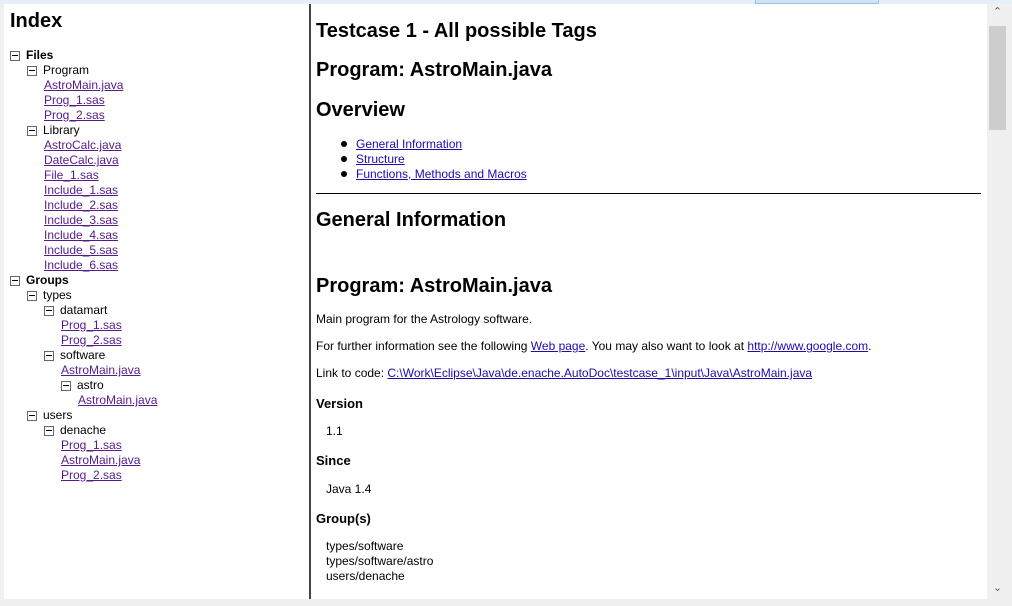  What do you see at coordinates (40, 55) in the screenshot?
I see `tree-node-label: Files` at bounding box center [40, 55].